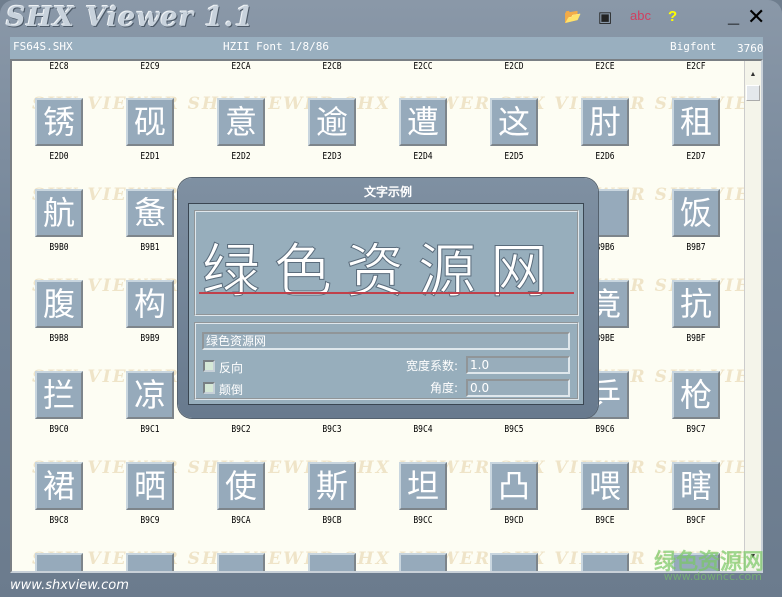  I want to click on font-file-name: FS64S.SHX, so click(43, 46).